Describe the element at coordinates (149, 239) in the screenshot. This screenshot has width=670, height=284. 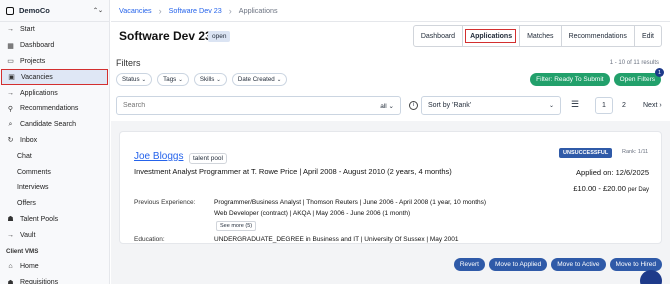
I see `education-label: Education:` at that location.